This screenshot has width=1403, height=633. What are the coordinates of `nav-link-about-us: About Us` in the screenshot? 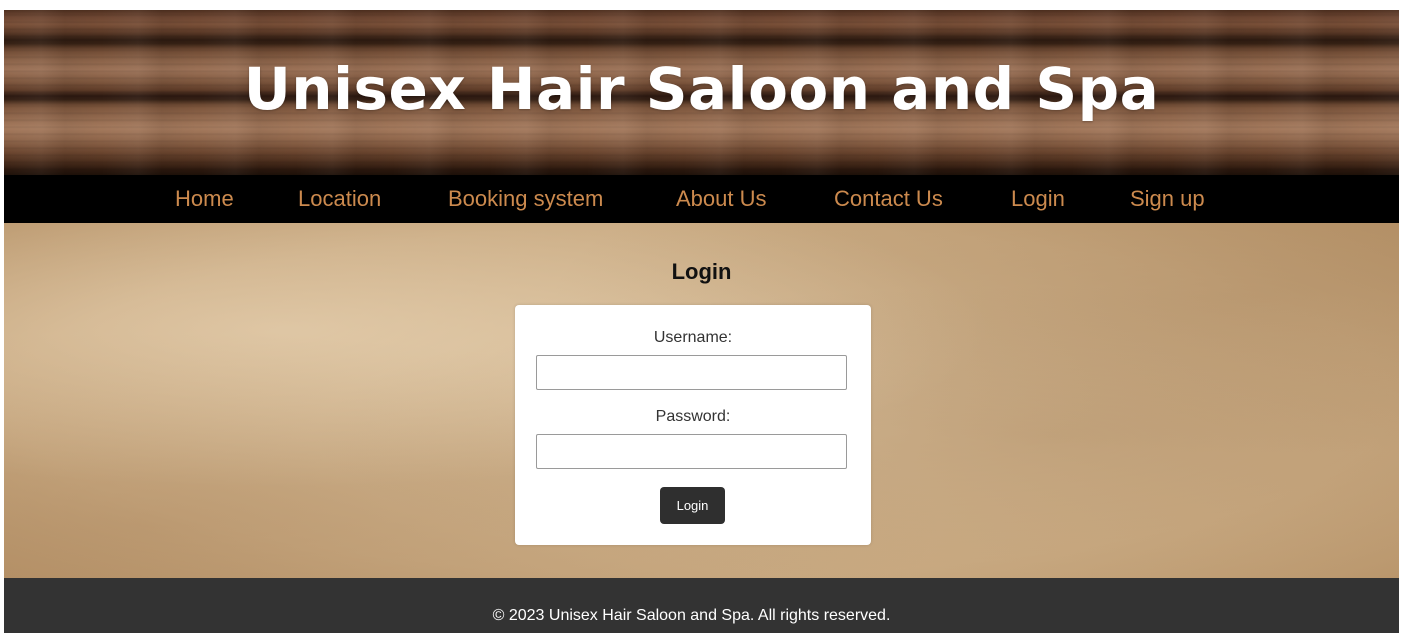 It's located at (721, 199).